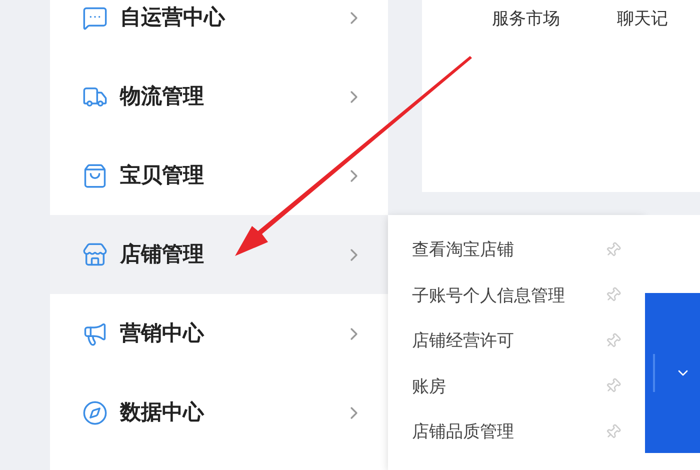  Describe the element at coordinates (526, 19) in the screenshot. I see `top-link: 服务市场` at that location.